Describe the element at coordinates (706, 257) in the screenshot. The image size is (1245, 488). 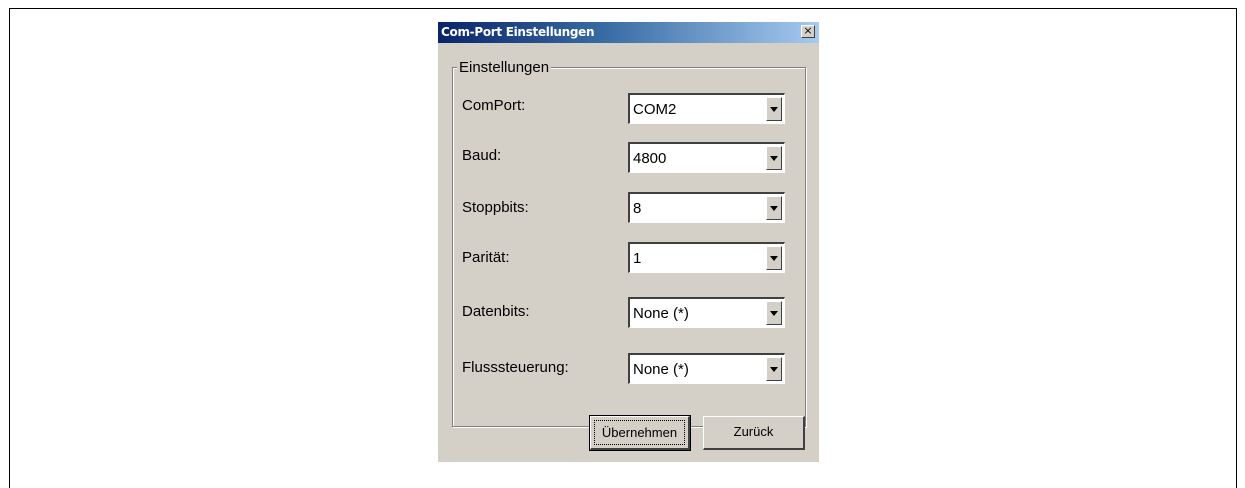
I see `paritaet-select: 1` at that location.